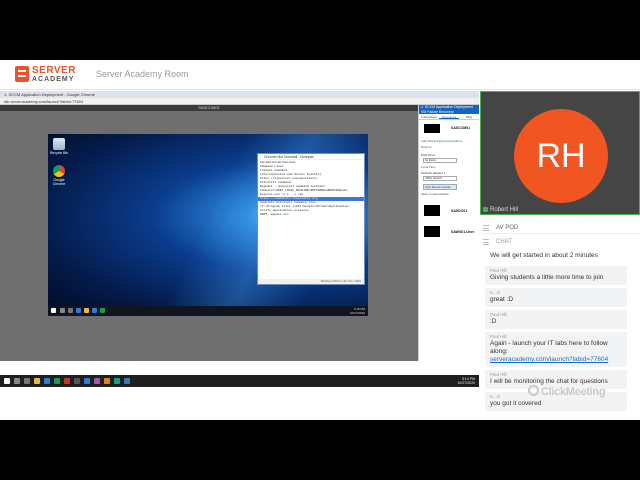 This screenshot has height=480, width=640. What do you see at coordinates (54, 70) in the screenshot?
I see `brand-name: SERVER` at bounding box center [54, 70].